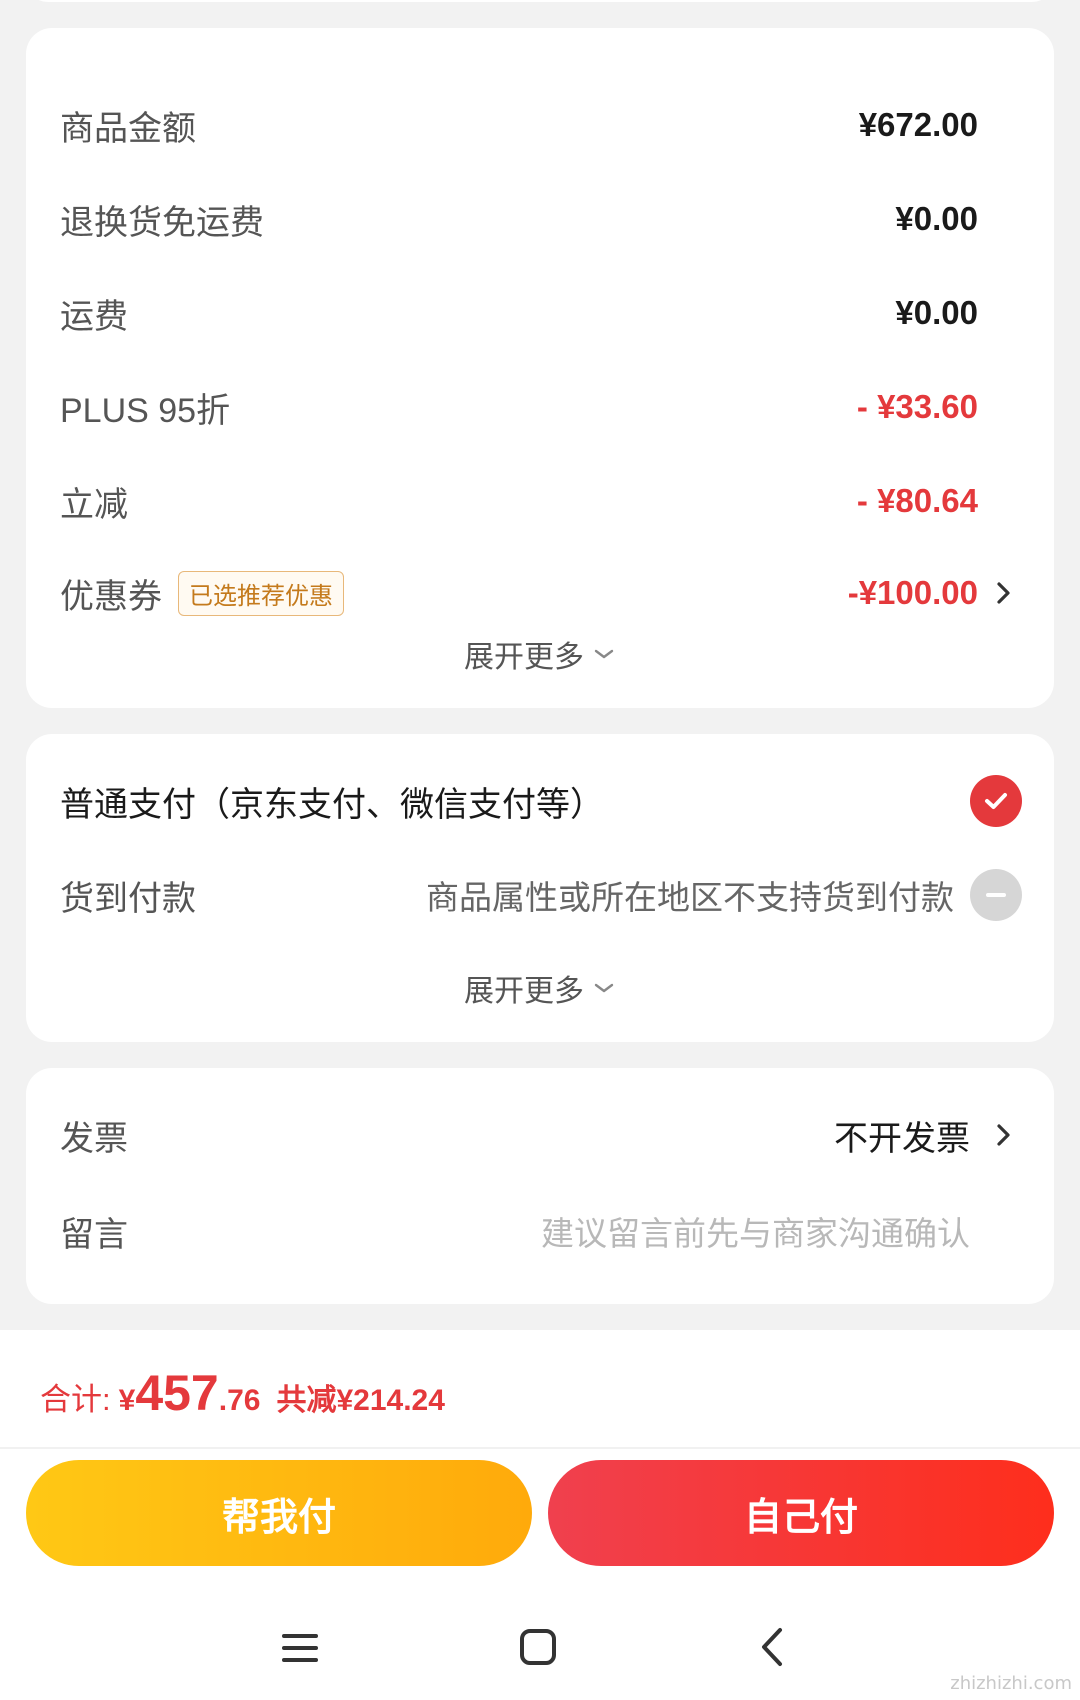 The width and height of the screenshot is (1080, 1700). Describe the element at coordinates (801, 1513) in the screenshot. I see `self-pay-button: 自己付` at that location.